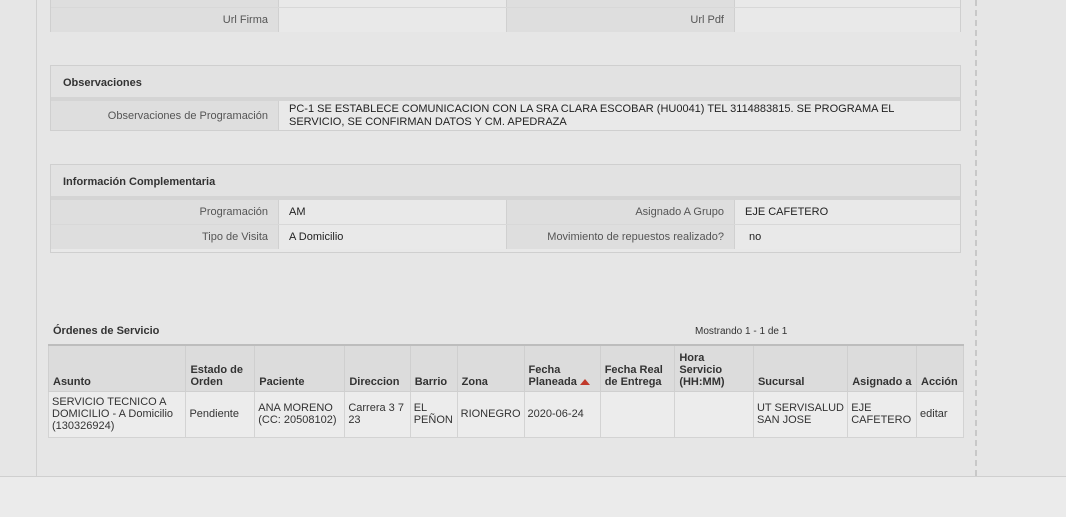 This screenshot has width=1066, height=517. I want to click on cell-estado: Pendiente, so click(220, 414).